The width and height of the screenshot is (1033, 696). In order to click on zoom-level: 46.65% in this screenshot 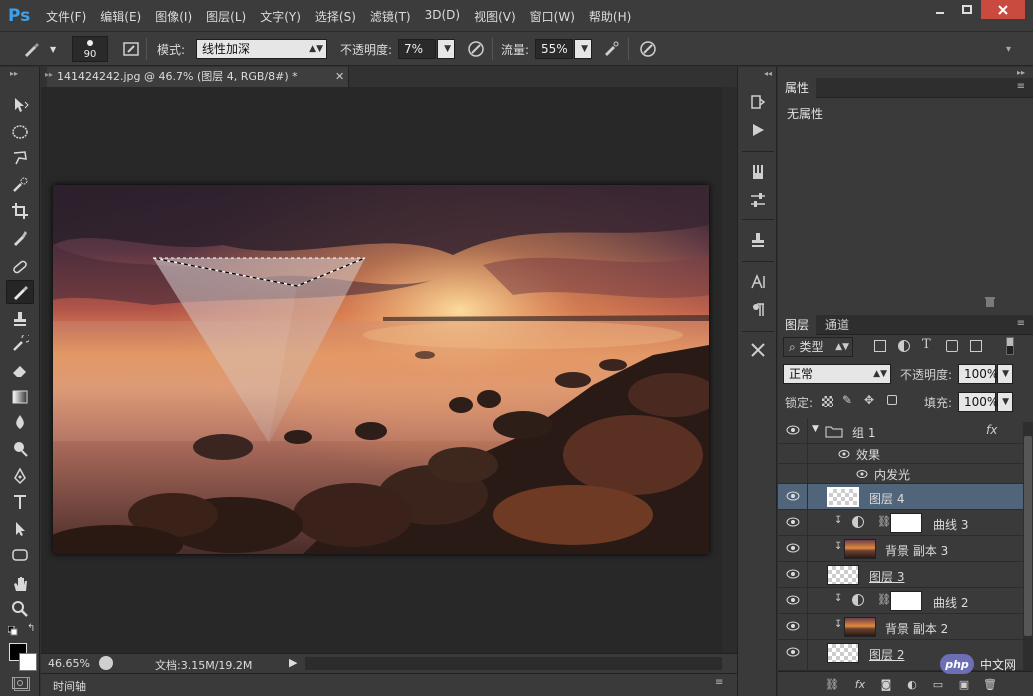, I will do `click(69, 663)`.